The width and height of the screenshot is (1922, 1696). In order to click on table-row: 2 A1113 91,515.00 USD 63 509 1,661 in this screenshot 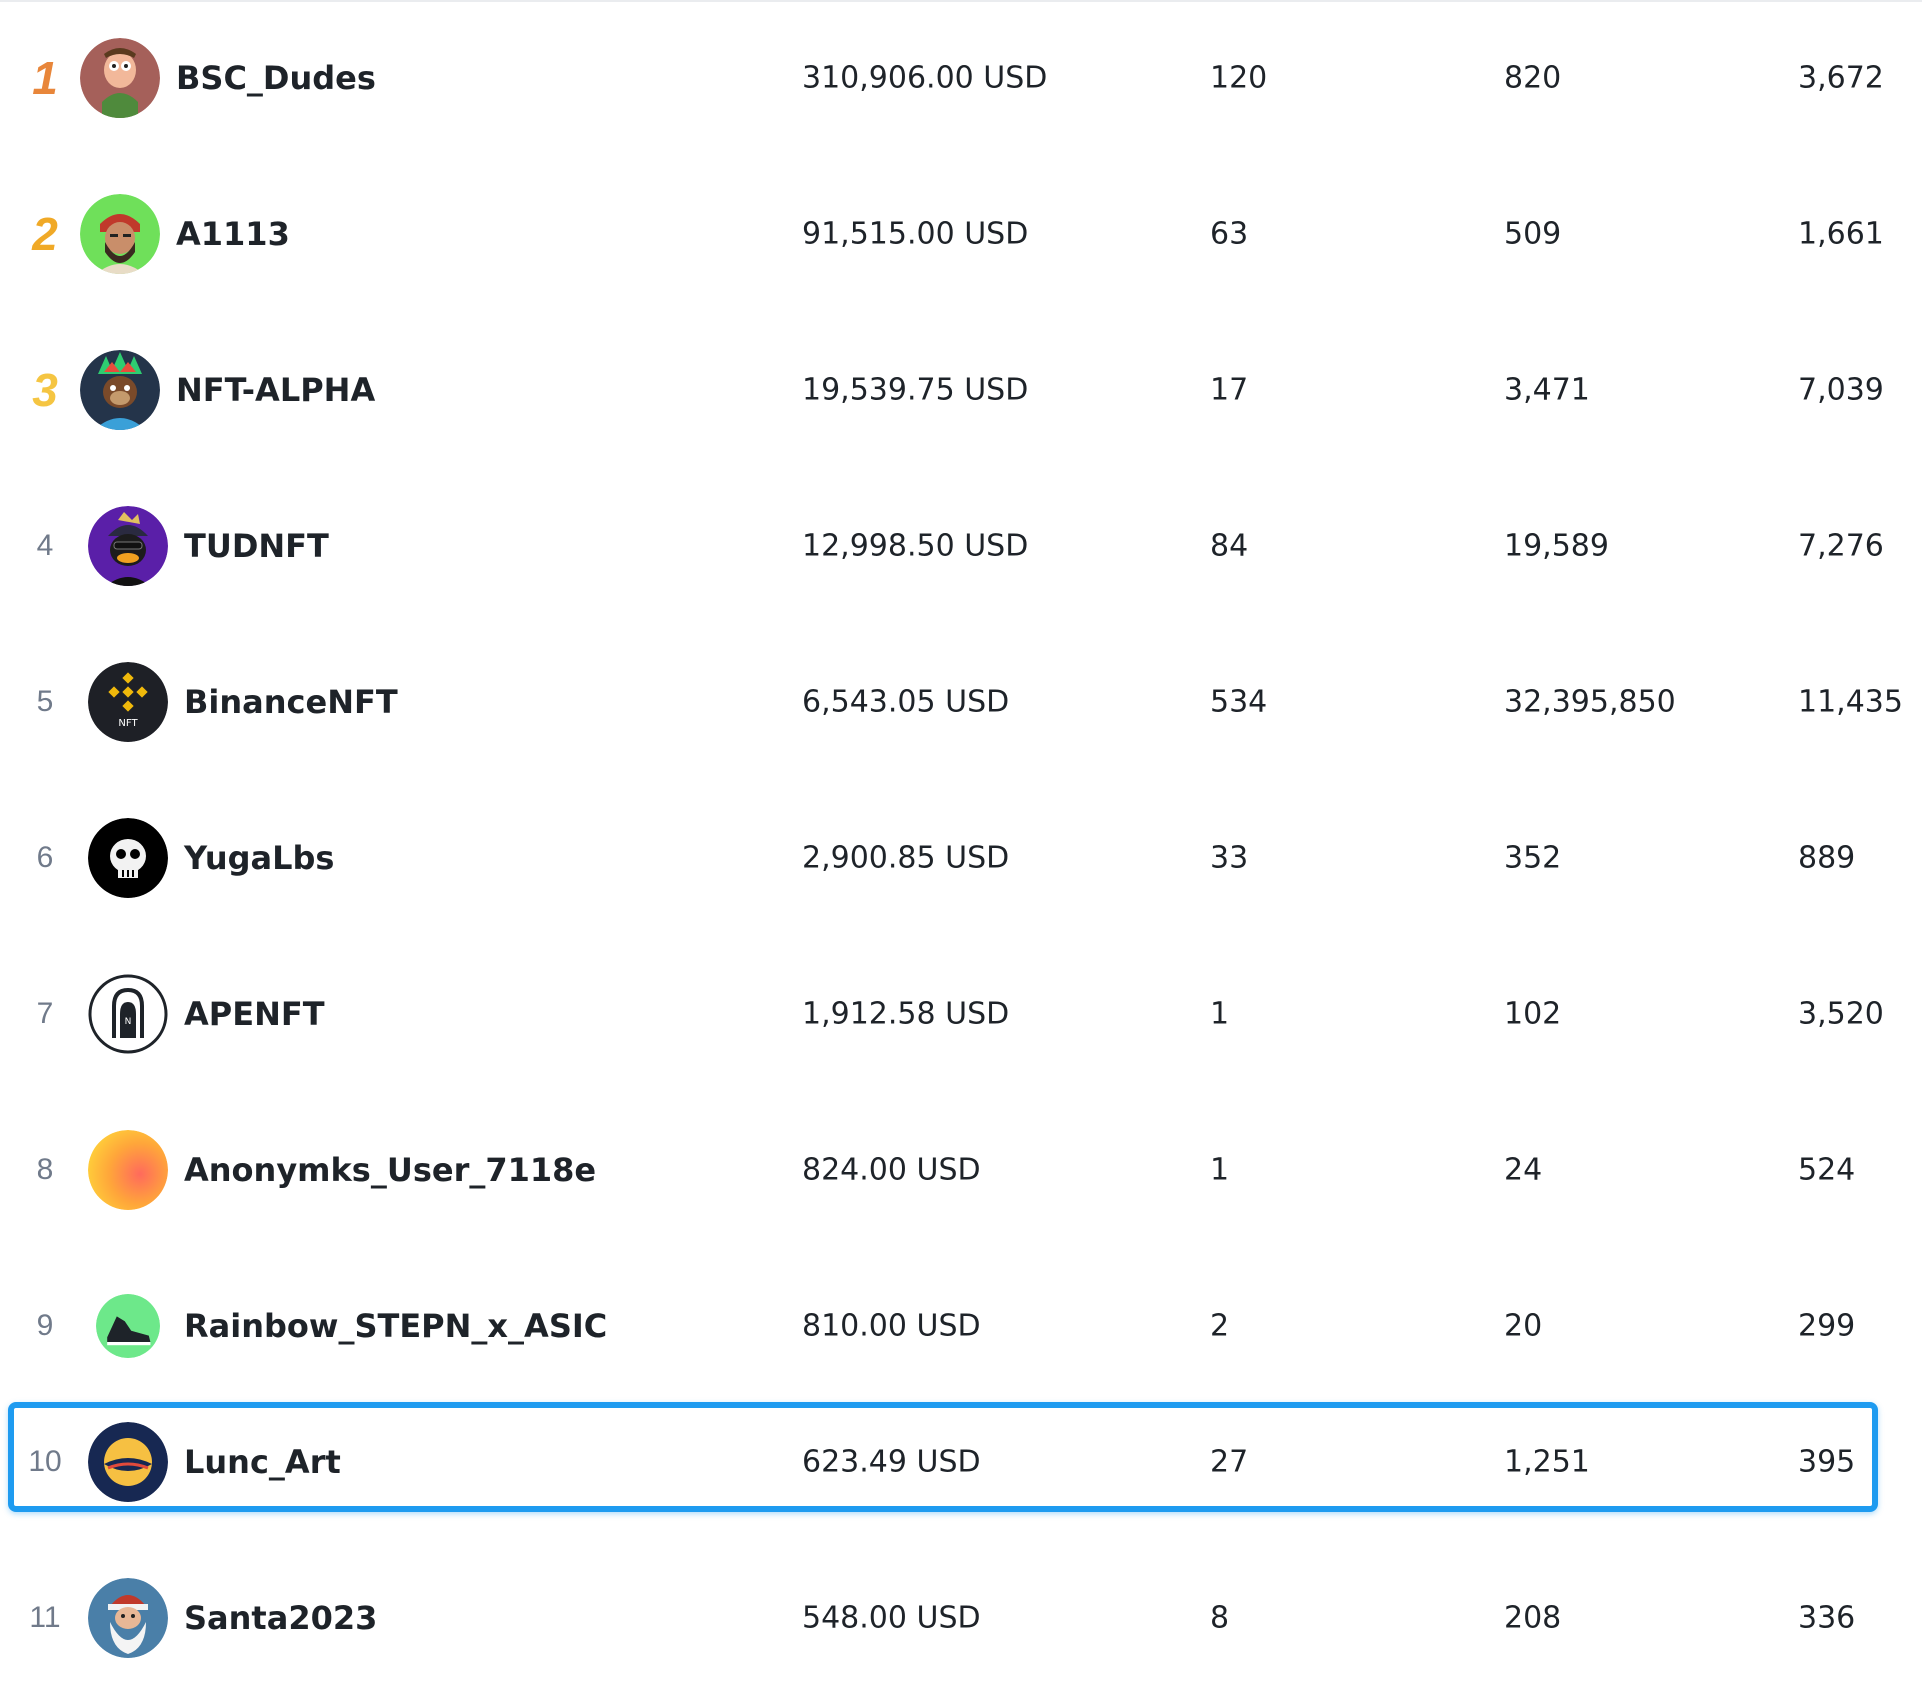, I will do `click(961, 234)`.